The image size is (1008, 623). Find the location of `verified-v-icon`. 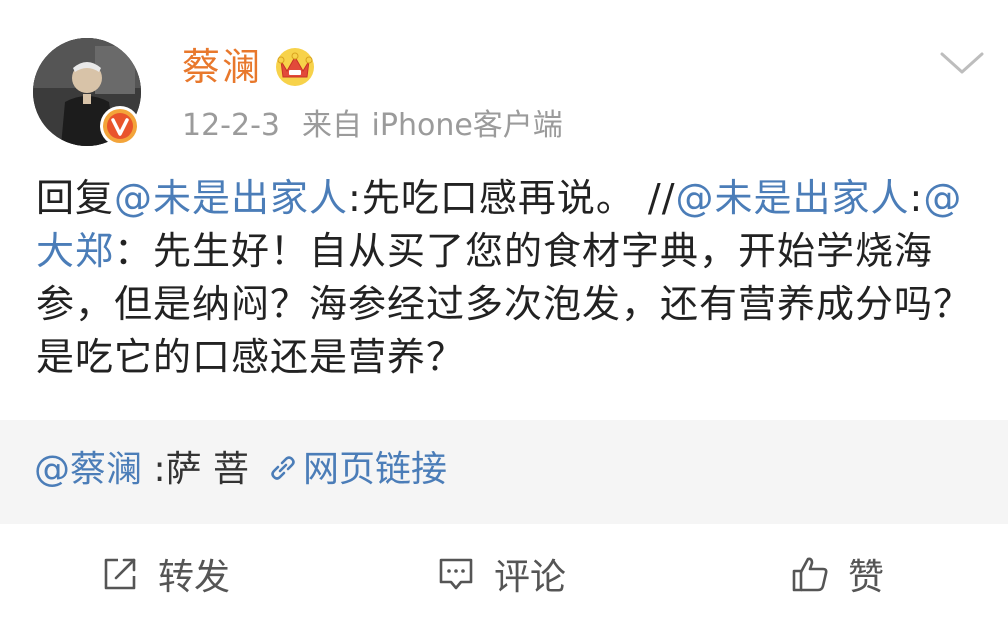

verified-v-icon is located at coordinates (120, 126).